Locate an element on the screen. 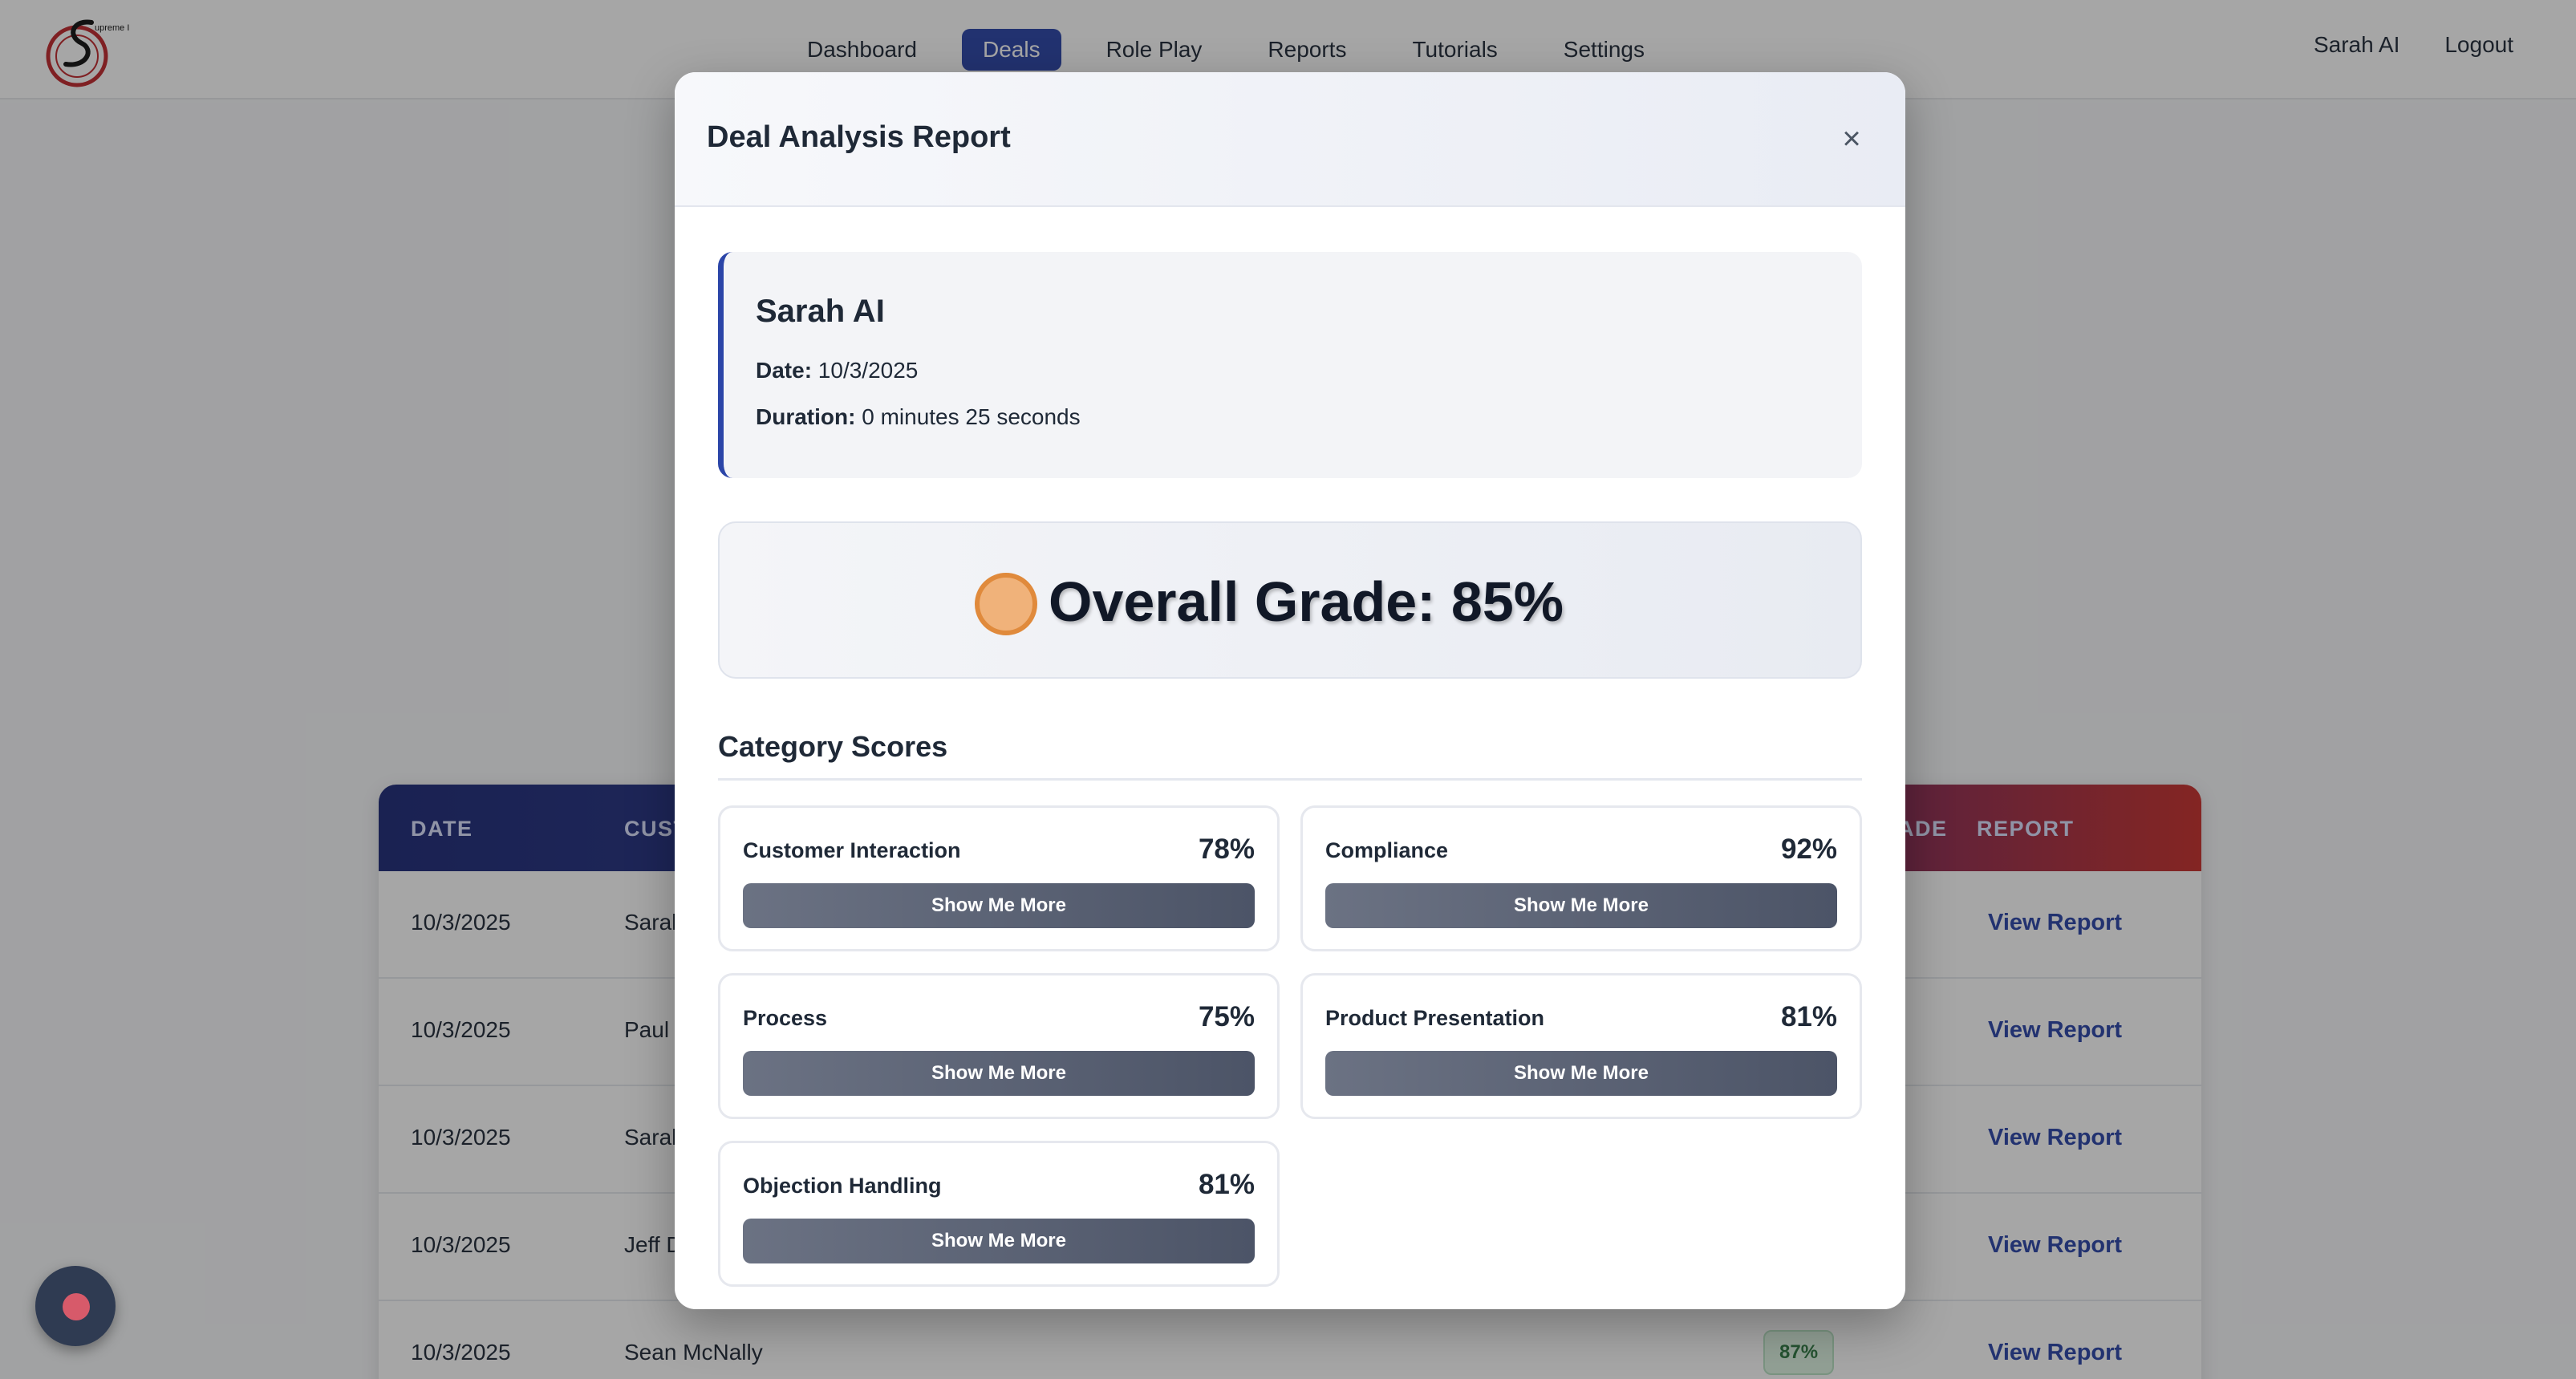 The image size is (2576, 1379). overall-grade: Overall Grade: 85% is located at coordinates (1306, 602).